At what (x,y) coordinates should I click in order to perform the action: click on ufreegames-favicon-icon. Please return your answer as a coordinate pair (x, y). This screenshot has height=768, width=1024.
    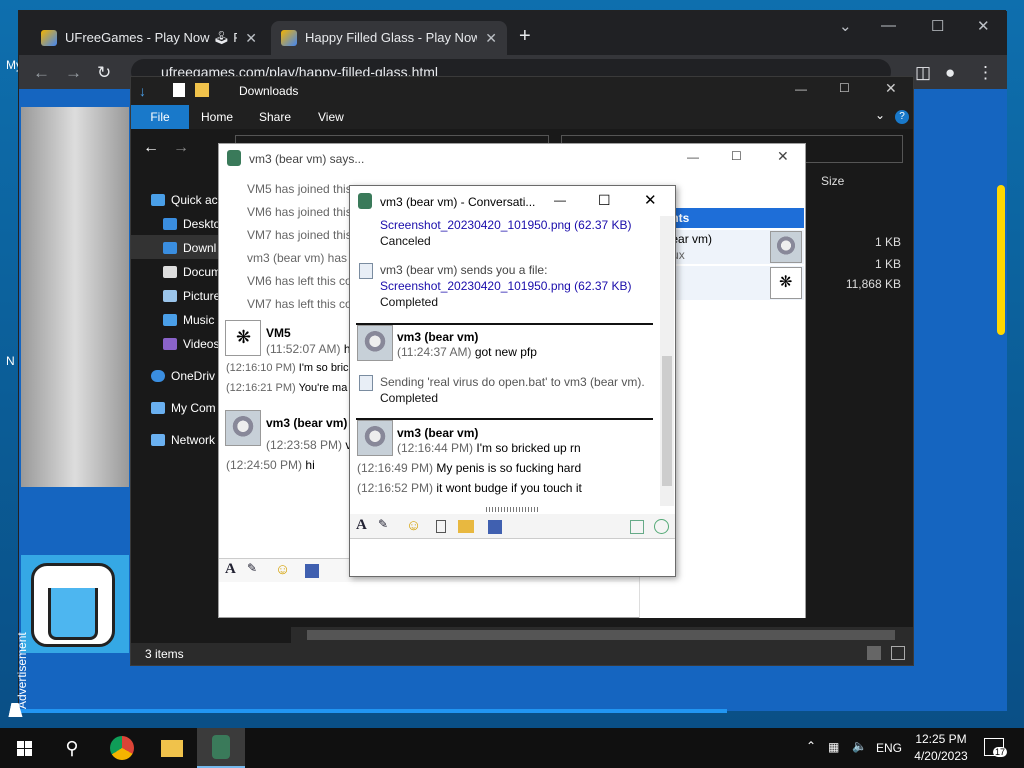
    Looking at the image, I should click on (49, 38).